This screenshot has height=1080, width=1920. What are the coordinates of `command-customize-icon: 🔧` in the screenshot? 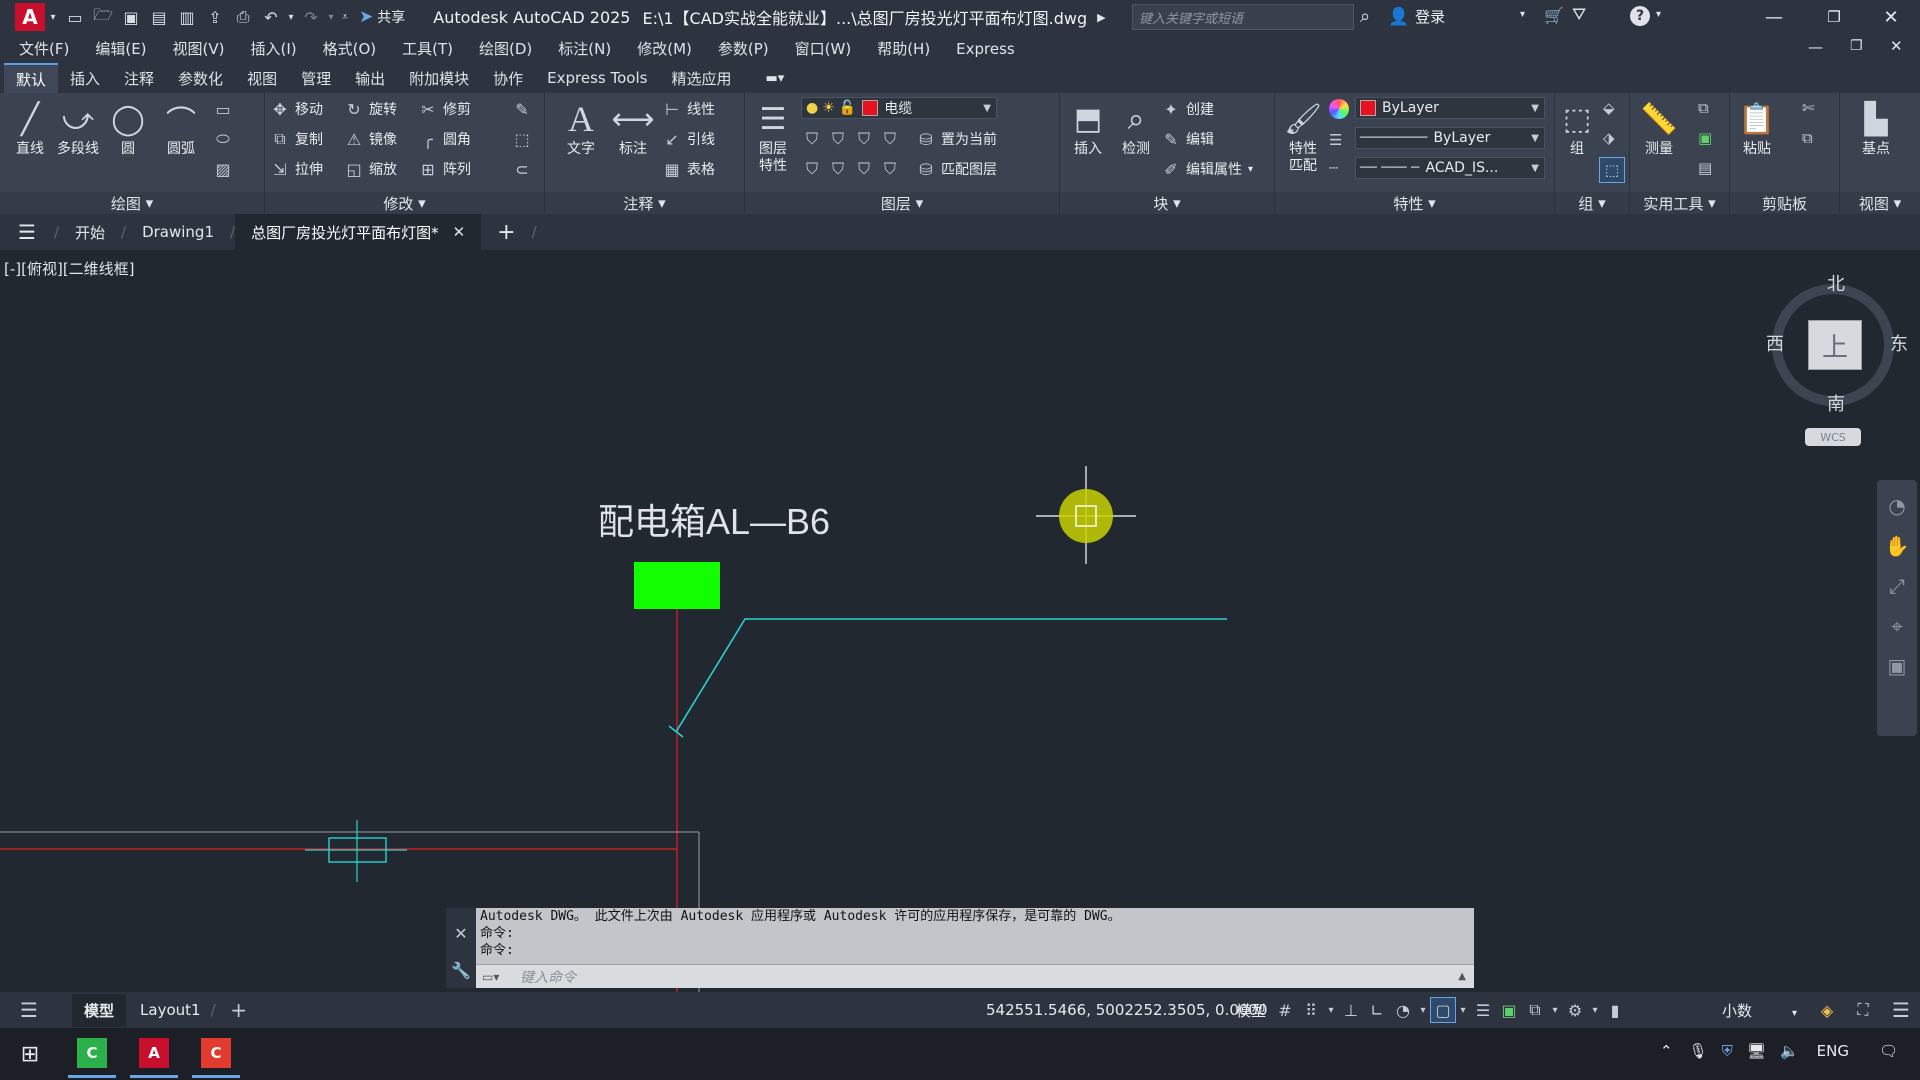 It's located at (461, 970).